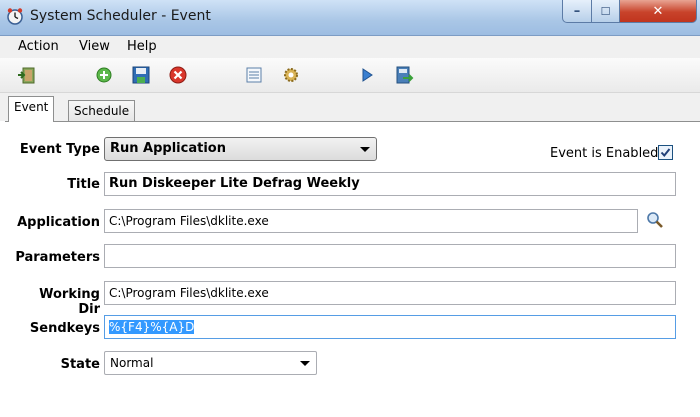  I want to click on settings-gear-icon, so click(291, 75).